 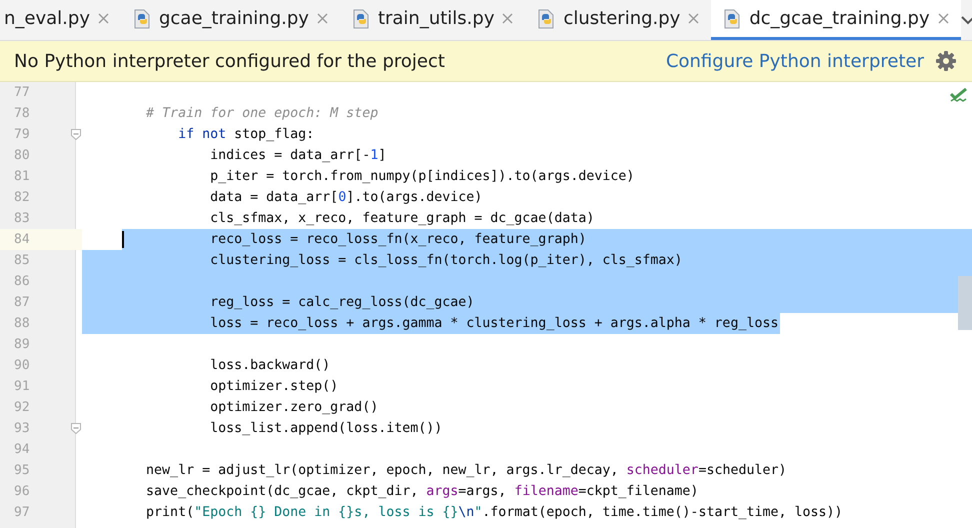 What do you see at coordinates (421, 177) in the screenshot?
I see `code-line: p_iter = torch.from_numpy(p[indices]).to(args.device)` at bounding box center [421, 177].